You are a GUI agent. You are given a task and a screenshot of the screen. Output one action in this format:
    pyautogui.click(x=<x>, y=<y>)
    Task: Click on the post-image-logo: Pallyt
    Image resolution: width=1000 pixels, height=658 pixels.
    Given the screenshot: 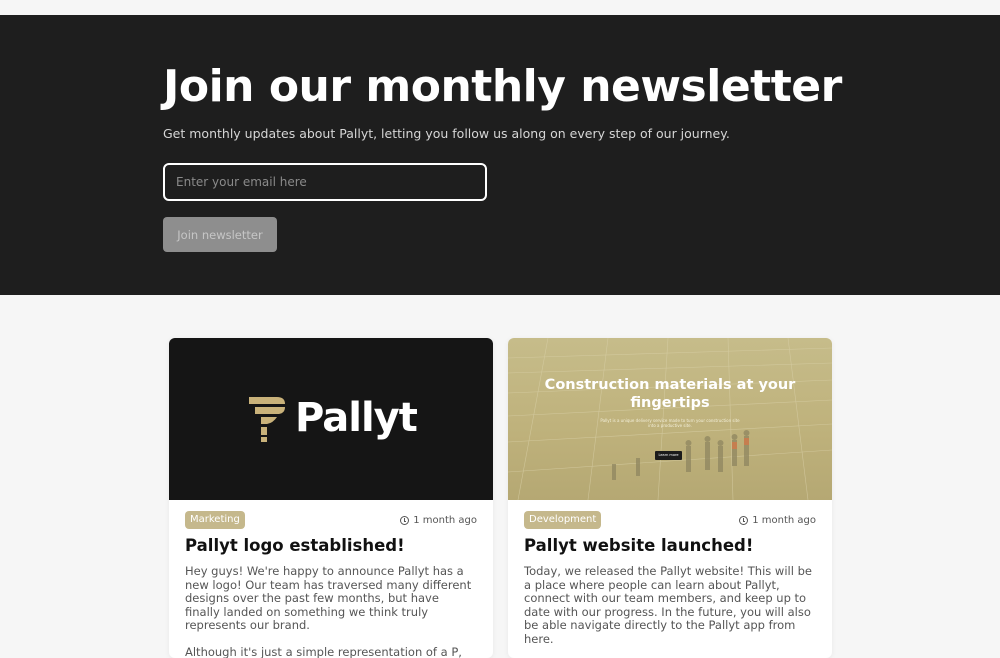 What is the action you would take?
    pyautogui.click(x=331, y=419)
    